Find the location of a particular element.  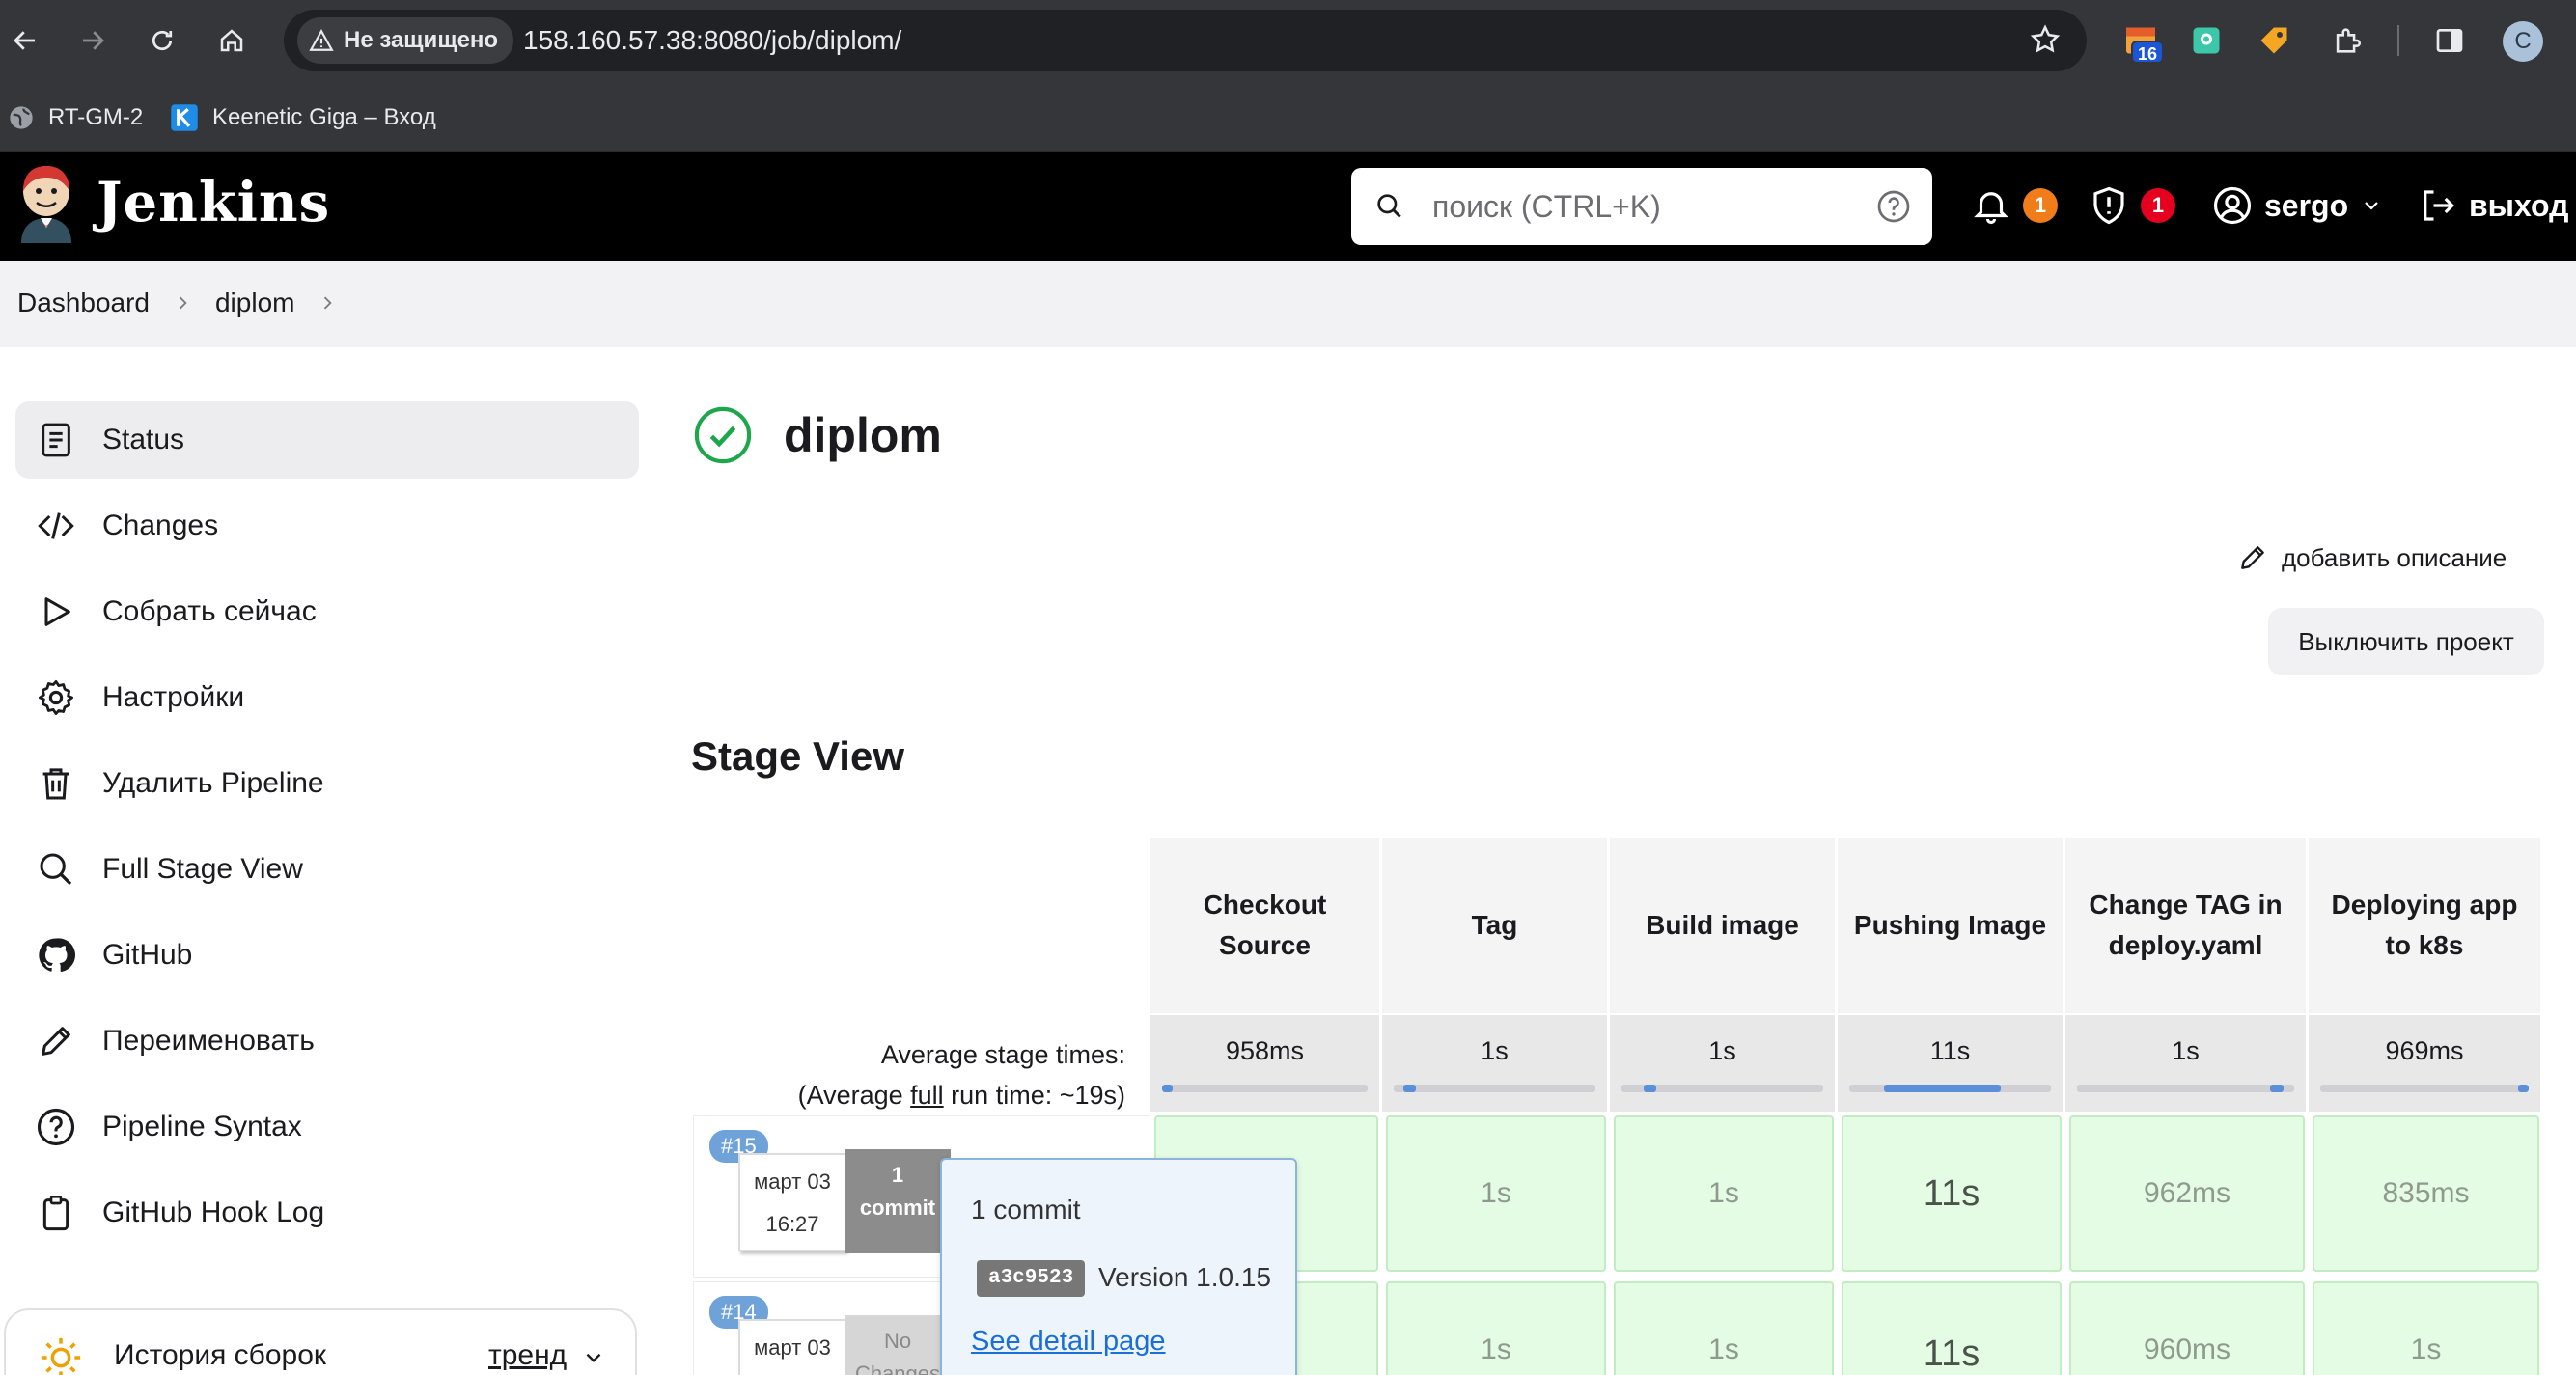

chevron-right-icon is located at coordinates (182, 303).